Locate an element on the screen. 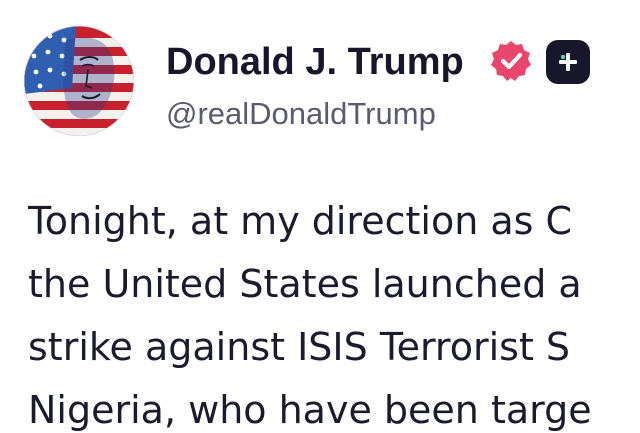  verified-badge-icon is located at coordinates (511, 61).